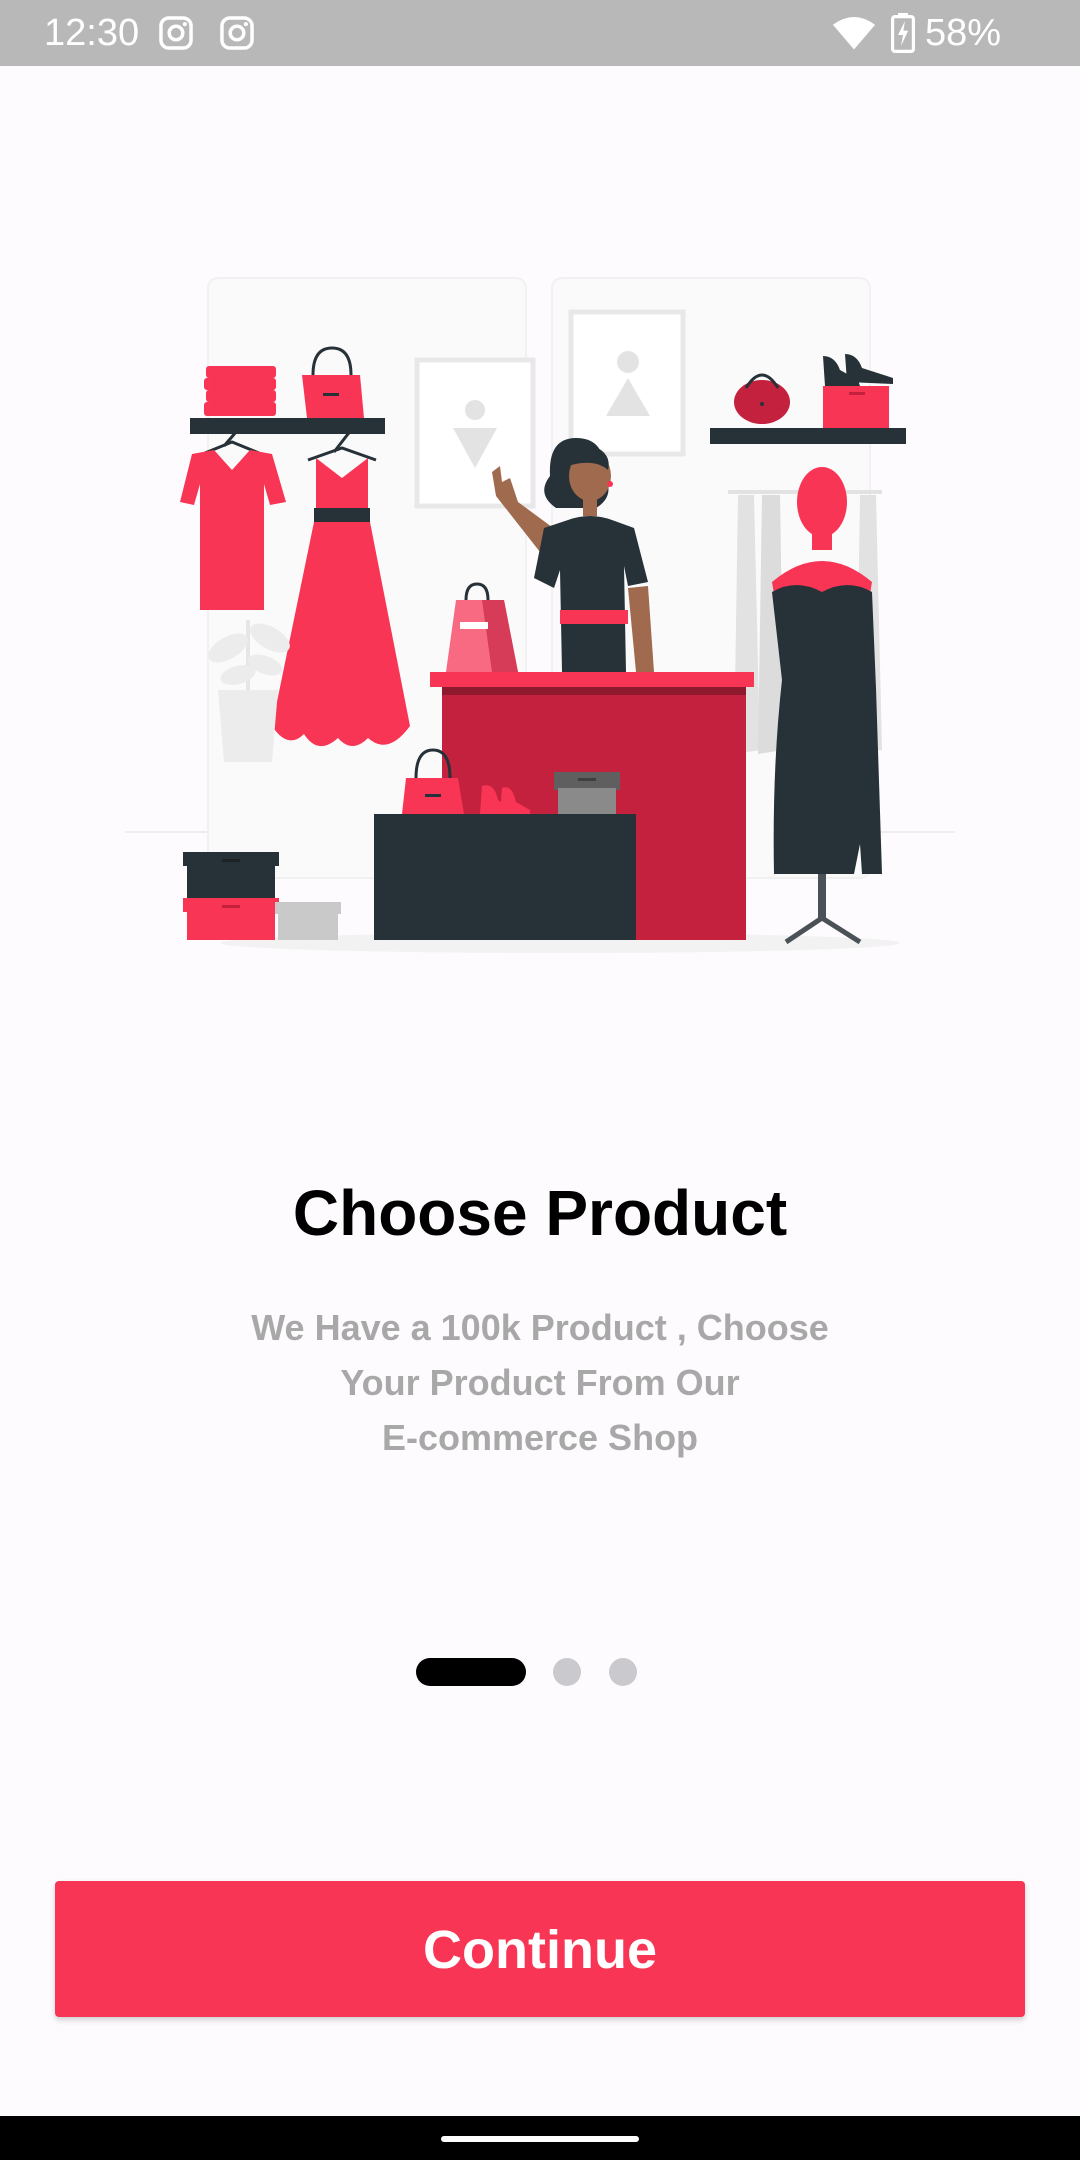 Image resolution: width=1080 pixels, height=2160 pixels. Describe the element at coordinates (854, 33) in the screenshot. I see `wifi-icon` at that location.